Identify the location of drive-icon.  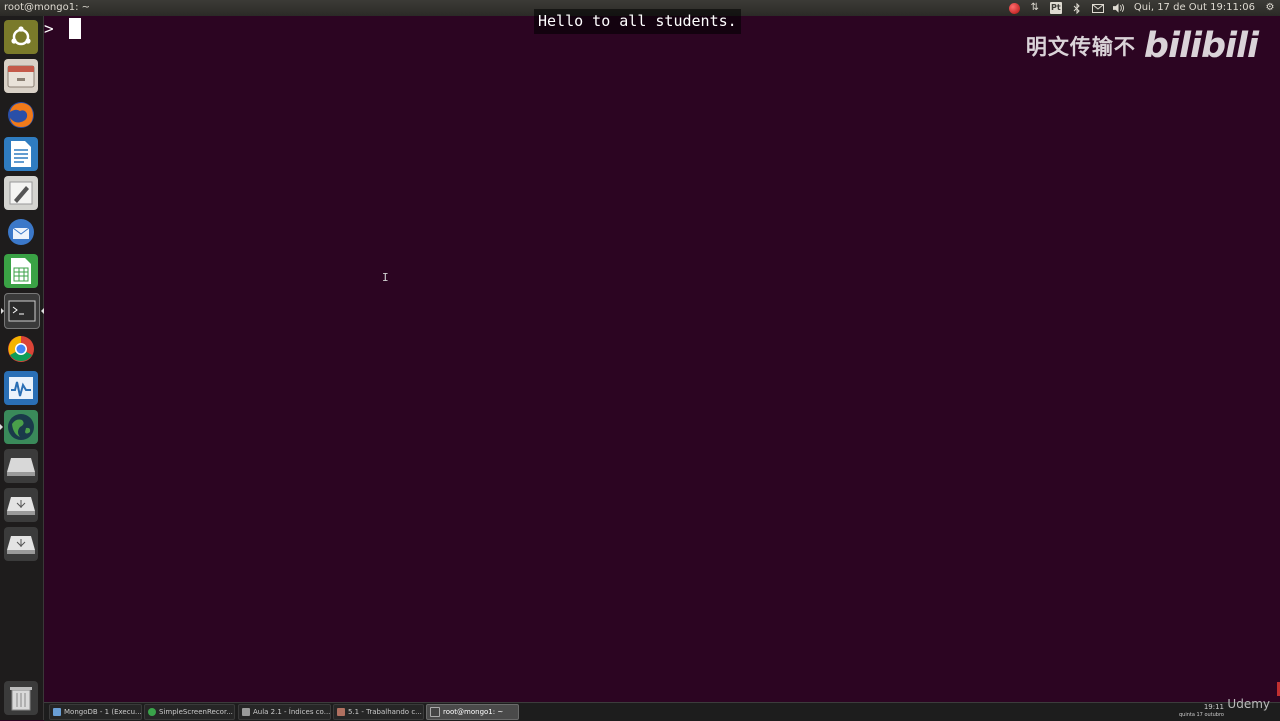
(21, 467).